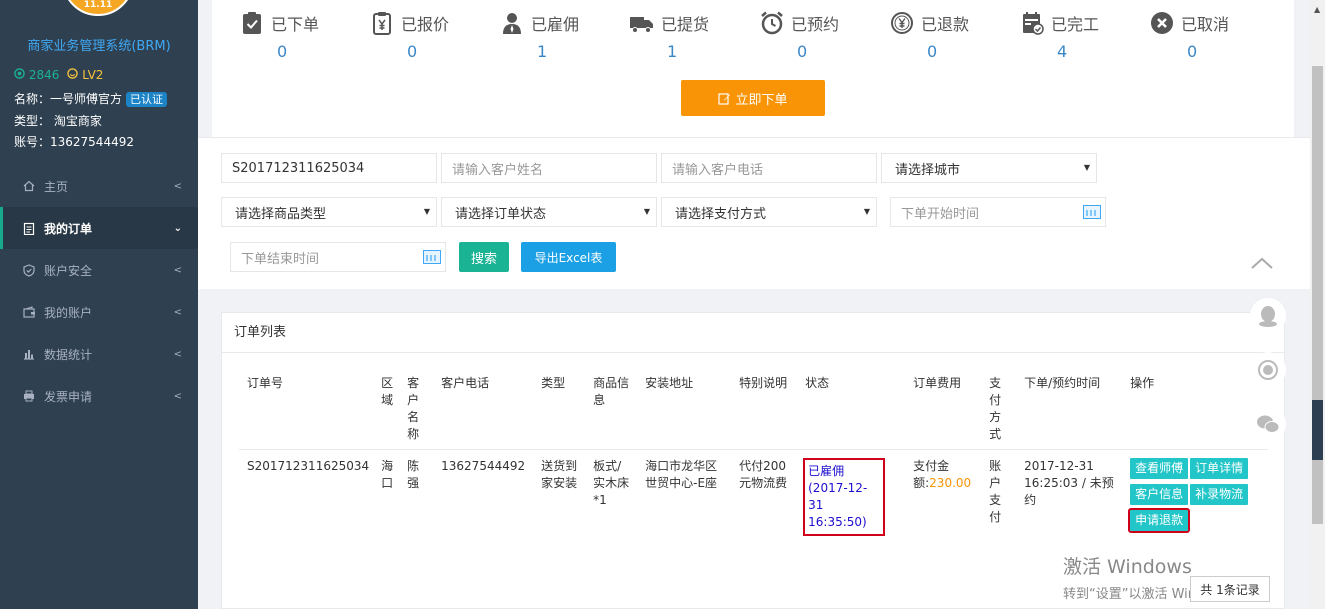  Describe the element at coordinates (753, 333) in the screenshot. I see `order-list-title: 订单列表` at that location.